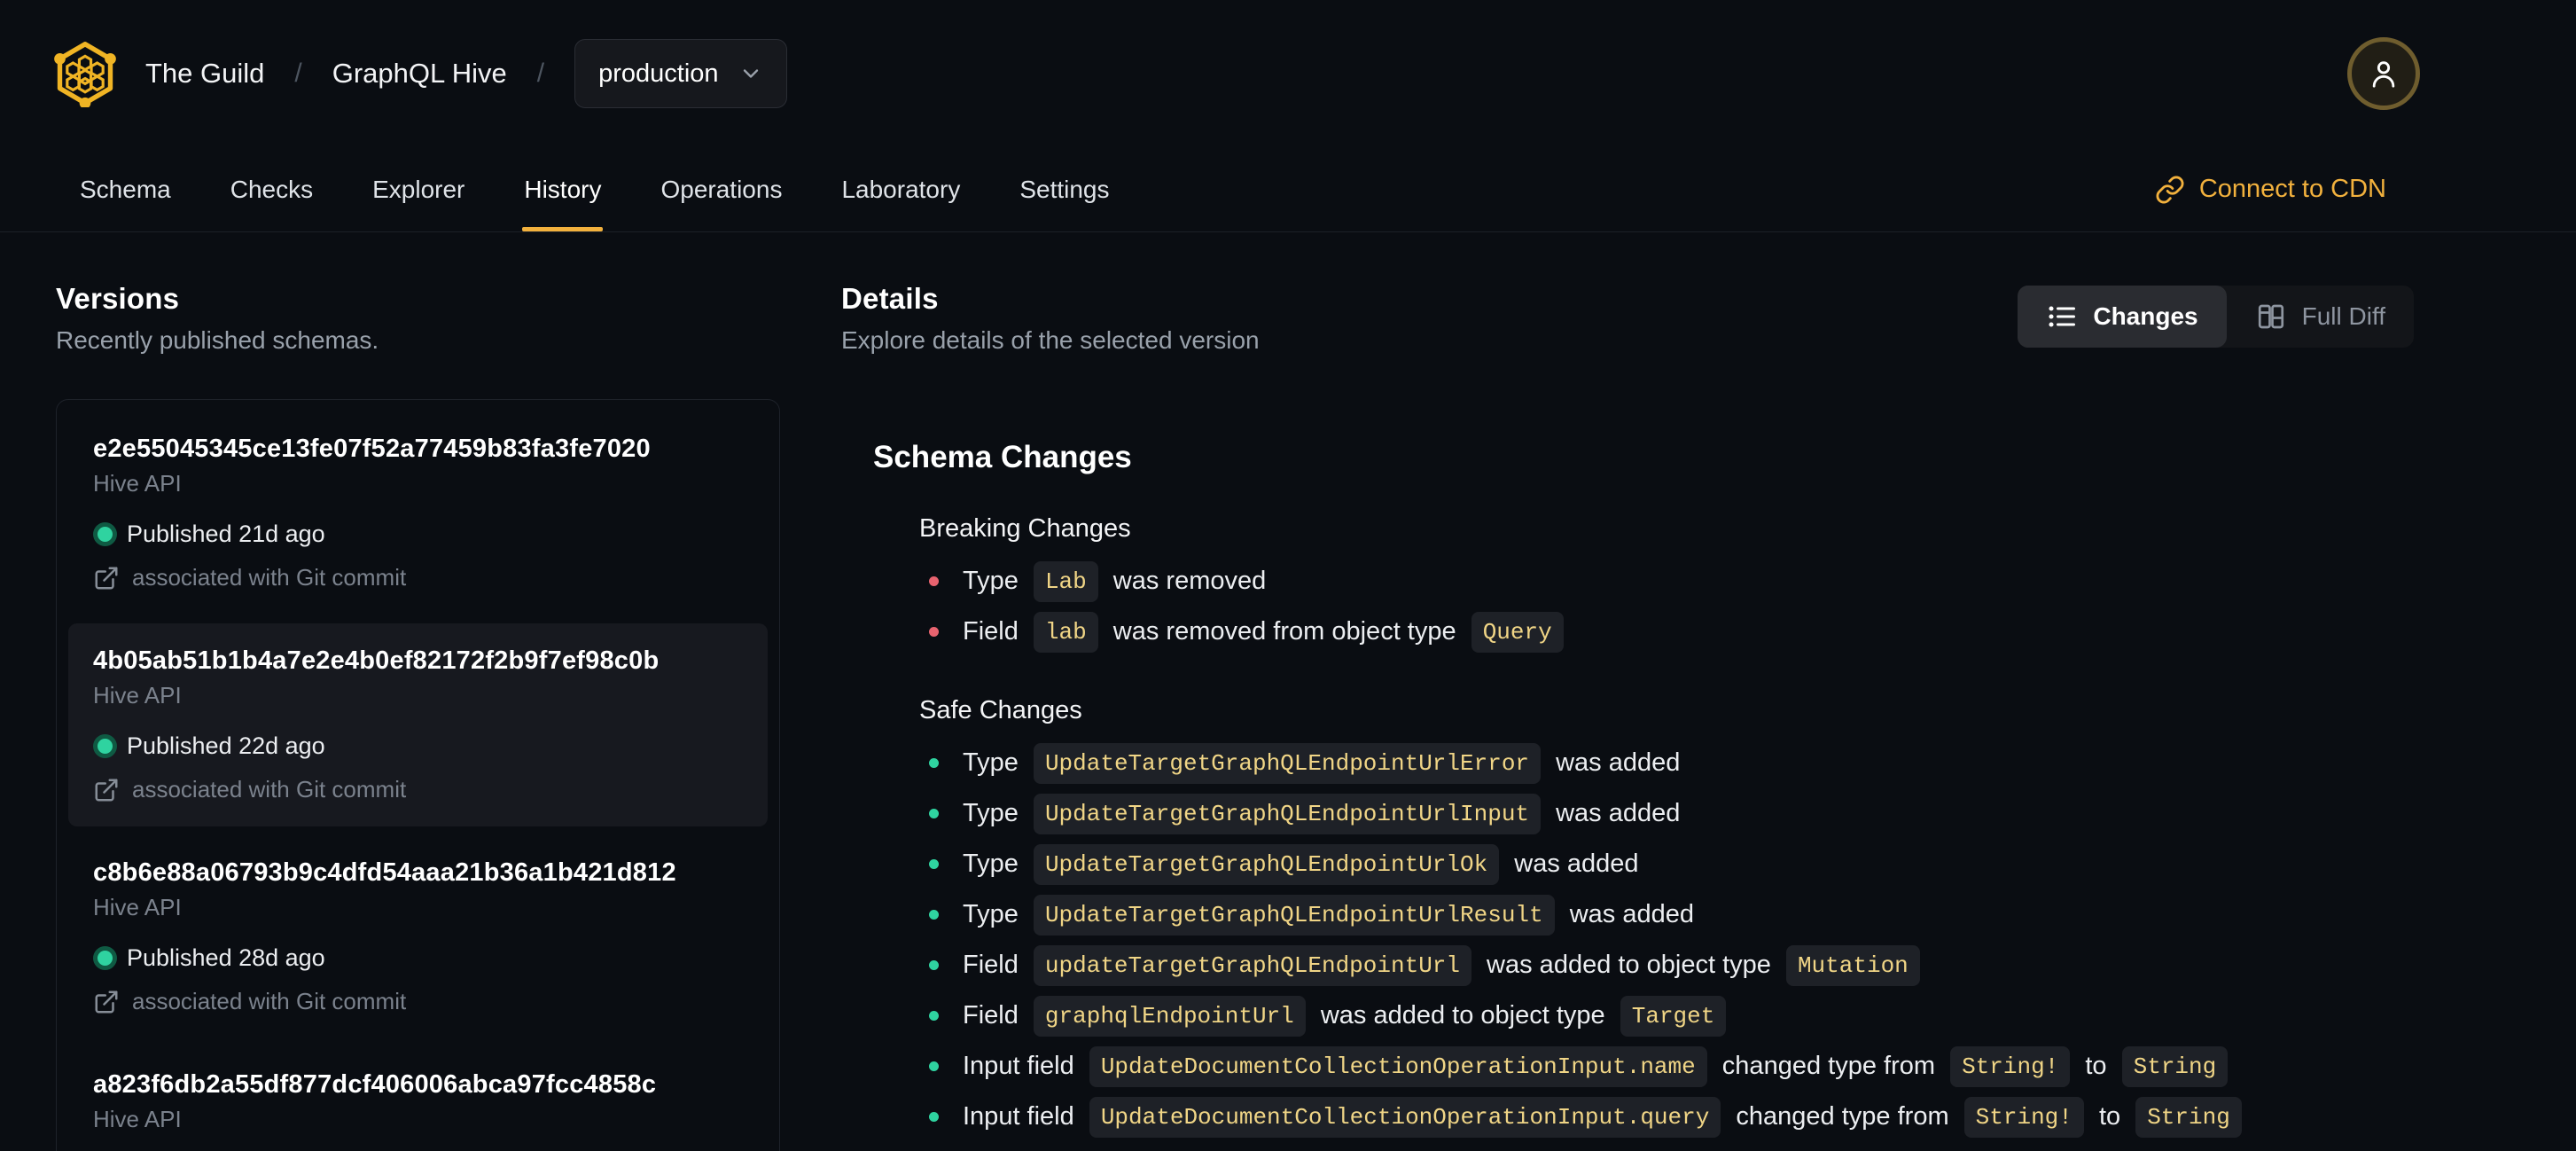 This screenshot has width=2576, height=1151. I want to click on target-selector-dropdown: production, so click(680, 73).